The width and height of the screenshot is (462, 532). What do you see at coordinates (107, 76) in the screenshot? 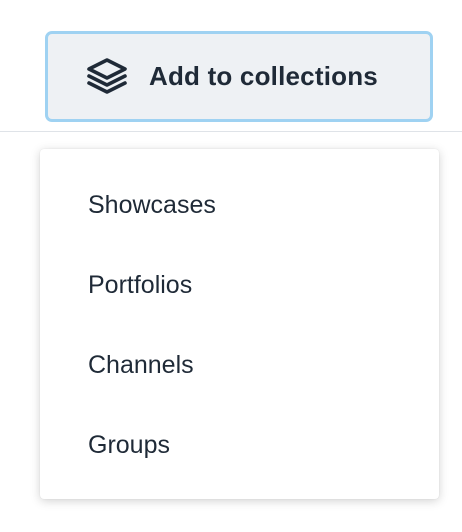
I see `layers-icon` at bounding box center [107, 76].